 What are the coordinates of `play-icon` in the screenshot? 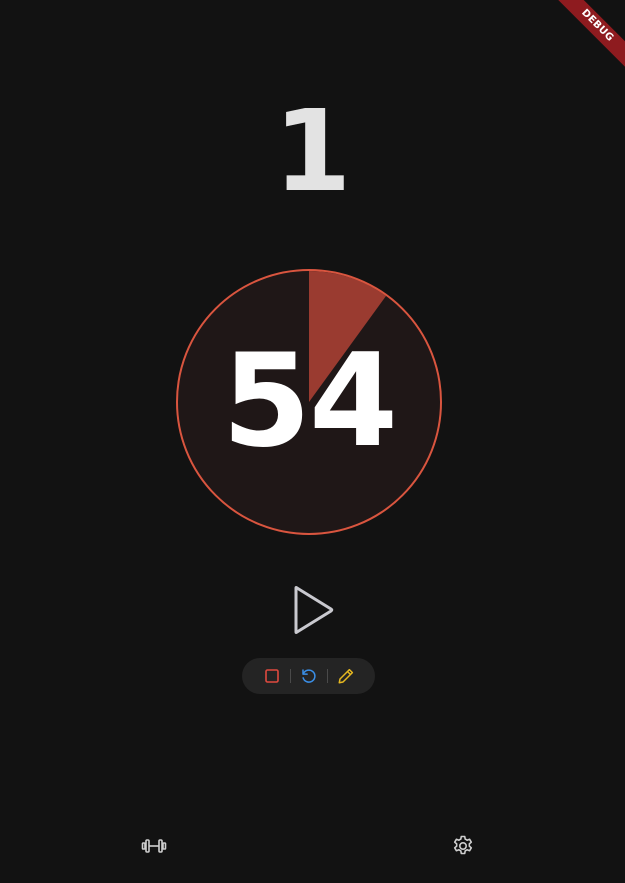 It's located at (314, 610).